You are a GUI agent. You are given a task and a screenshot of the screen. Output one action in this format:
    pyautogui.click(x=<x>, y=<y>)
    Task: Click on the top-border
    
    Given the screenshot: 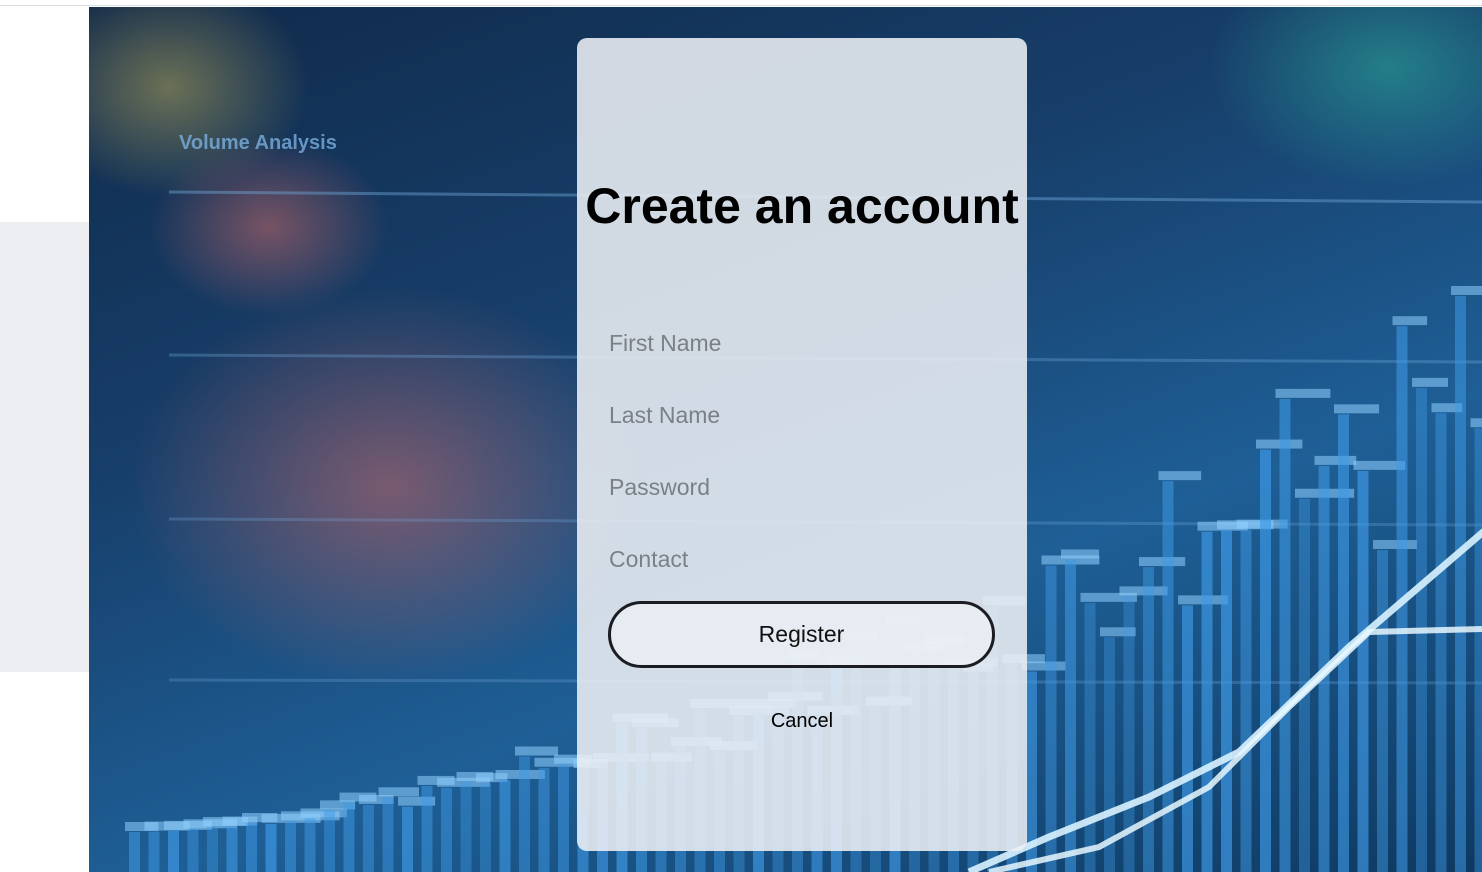 What is the action you would take?
    pyautogui.click(x=741, y=3)
    